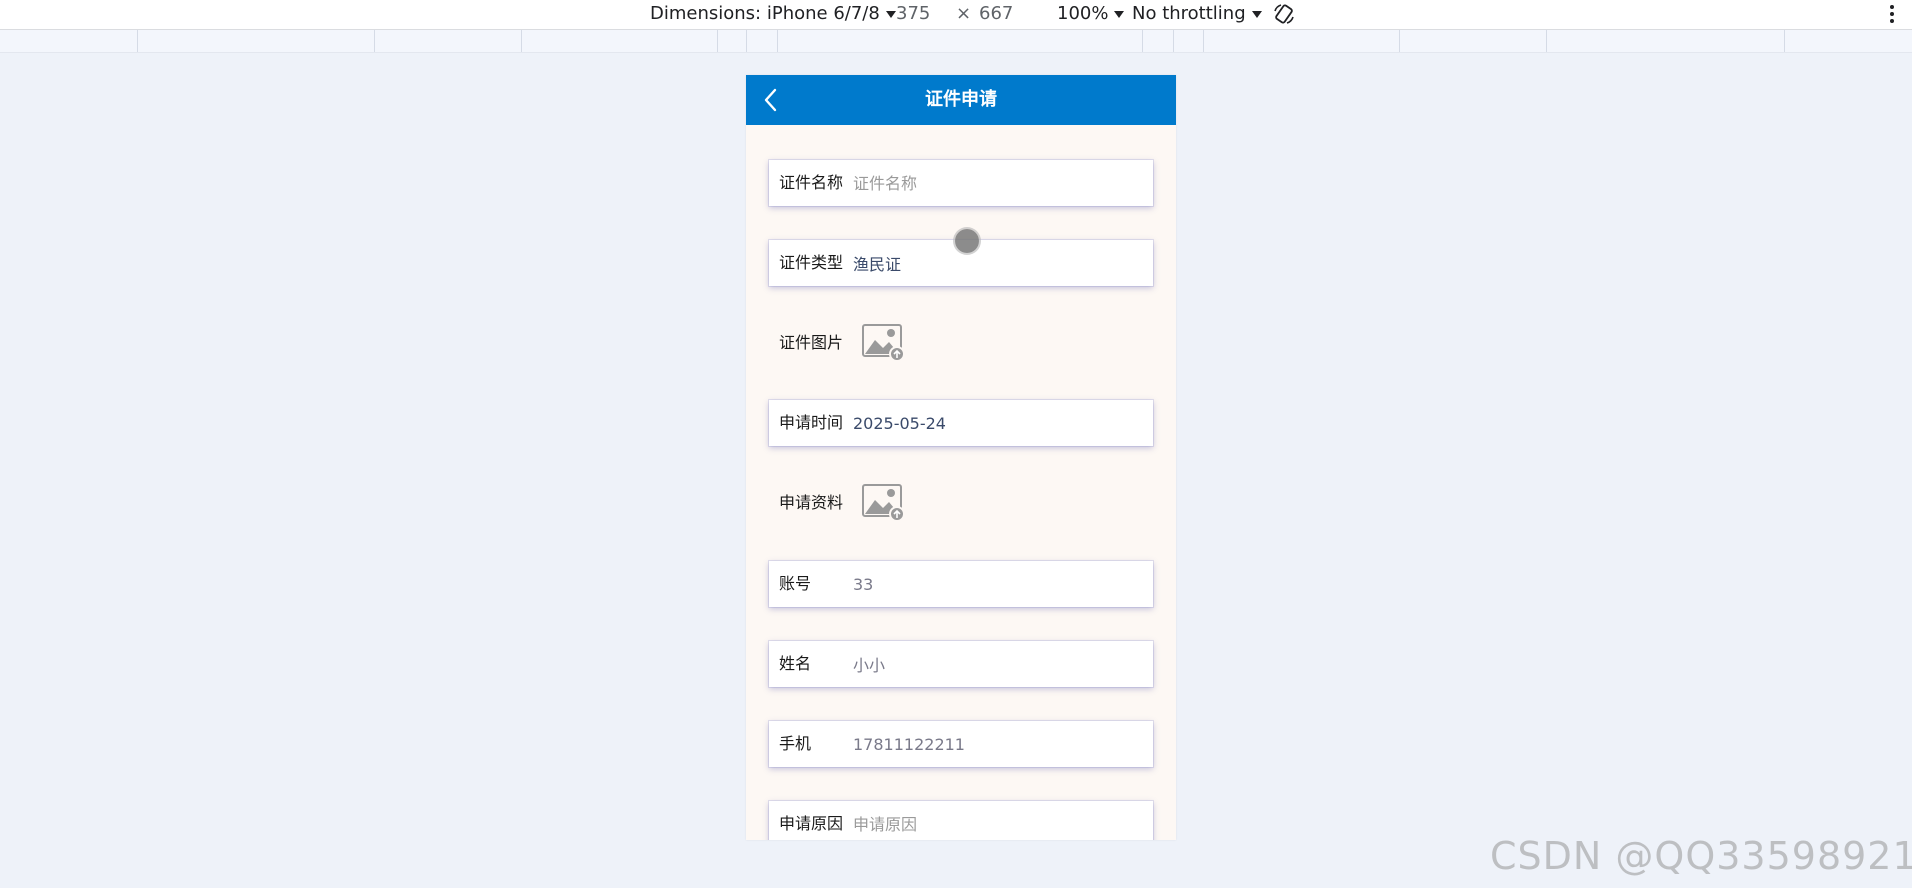 The width and height of the screenshot is (1912, 888). Describe the element at coordinates (811, 342) in the screenshot. I see `cert-image-label: 证件图片` at that location.